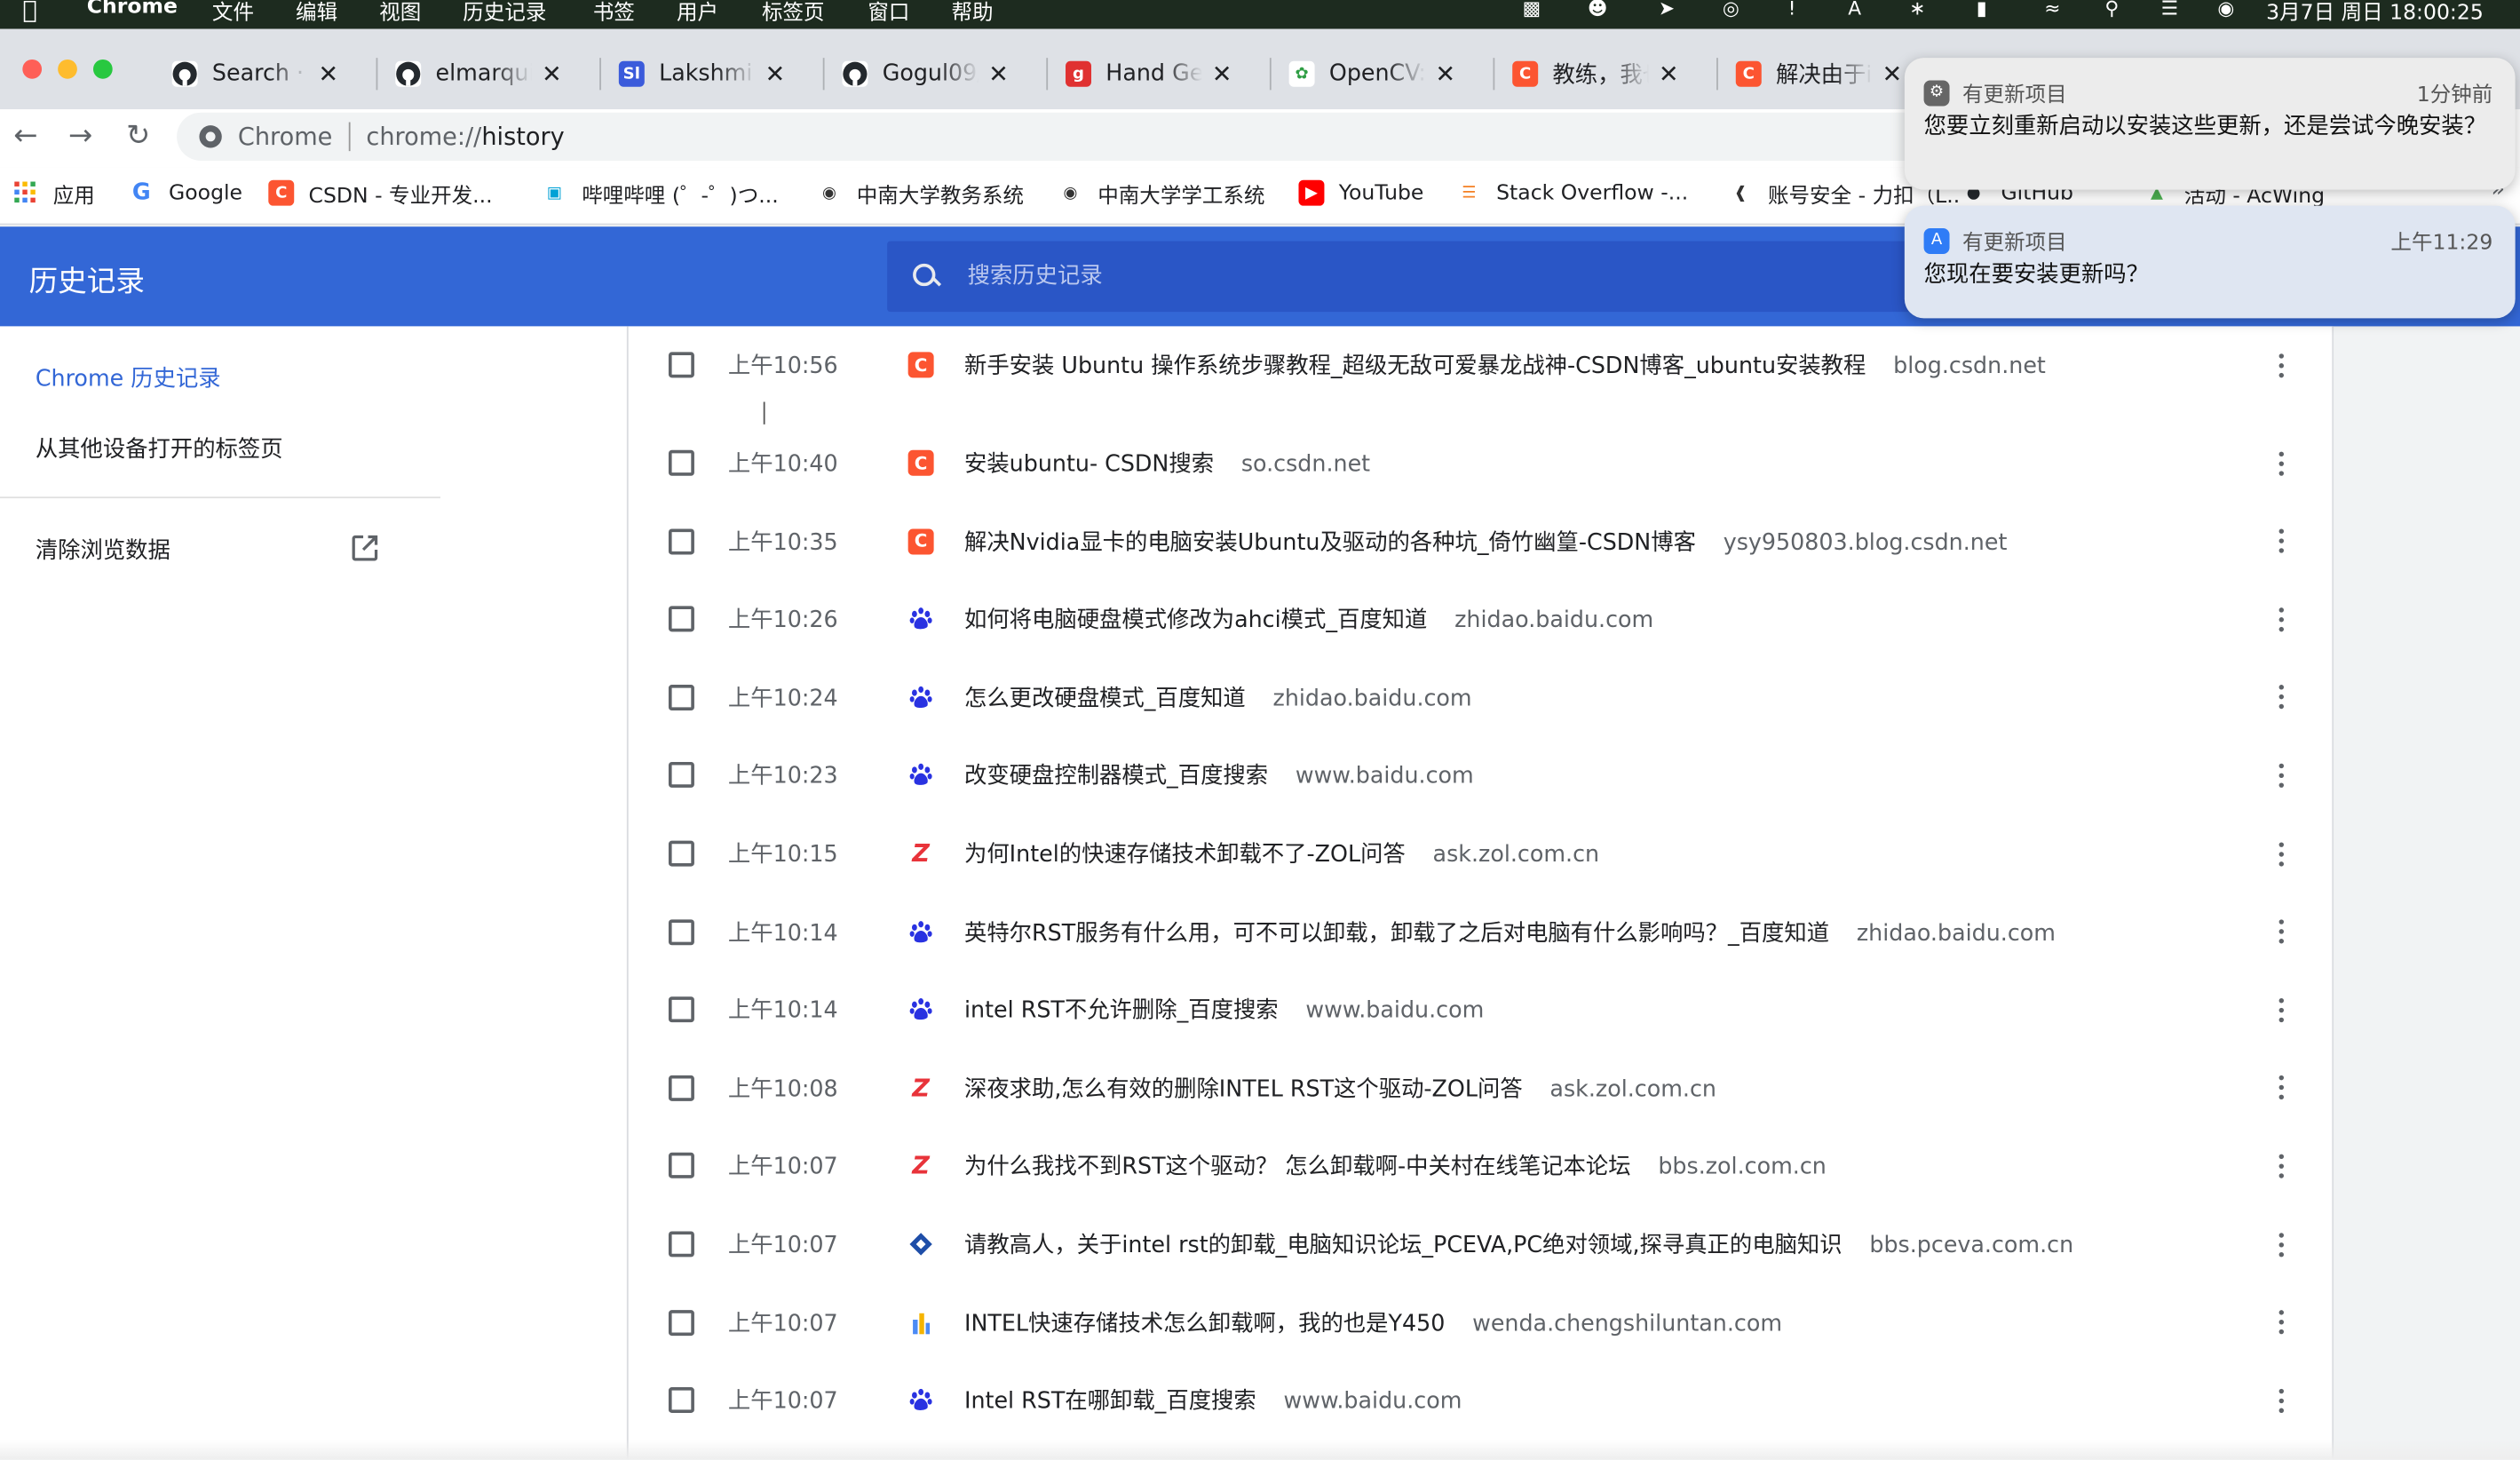  Describe the element at coordinates (1595, 74) in the screenshot. I see `tab: C 教练，我也想 ✕` at that location.